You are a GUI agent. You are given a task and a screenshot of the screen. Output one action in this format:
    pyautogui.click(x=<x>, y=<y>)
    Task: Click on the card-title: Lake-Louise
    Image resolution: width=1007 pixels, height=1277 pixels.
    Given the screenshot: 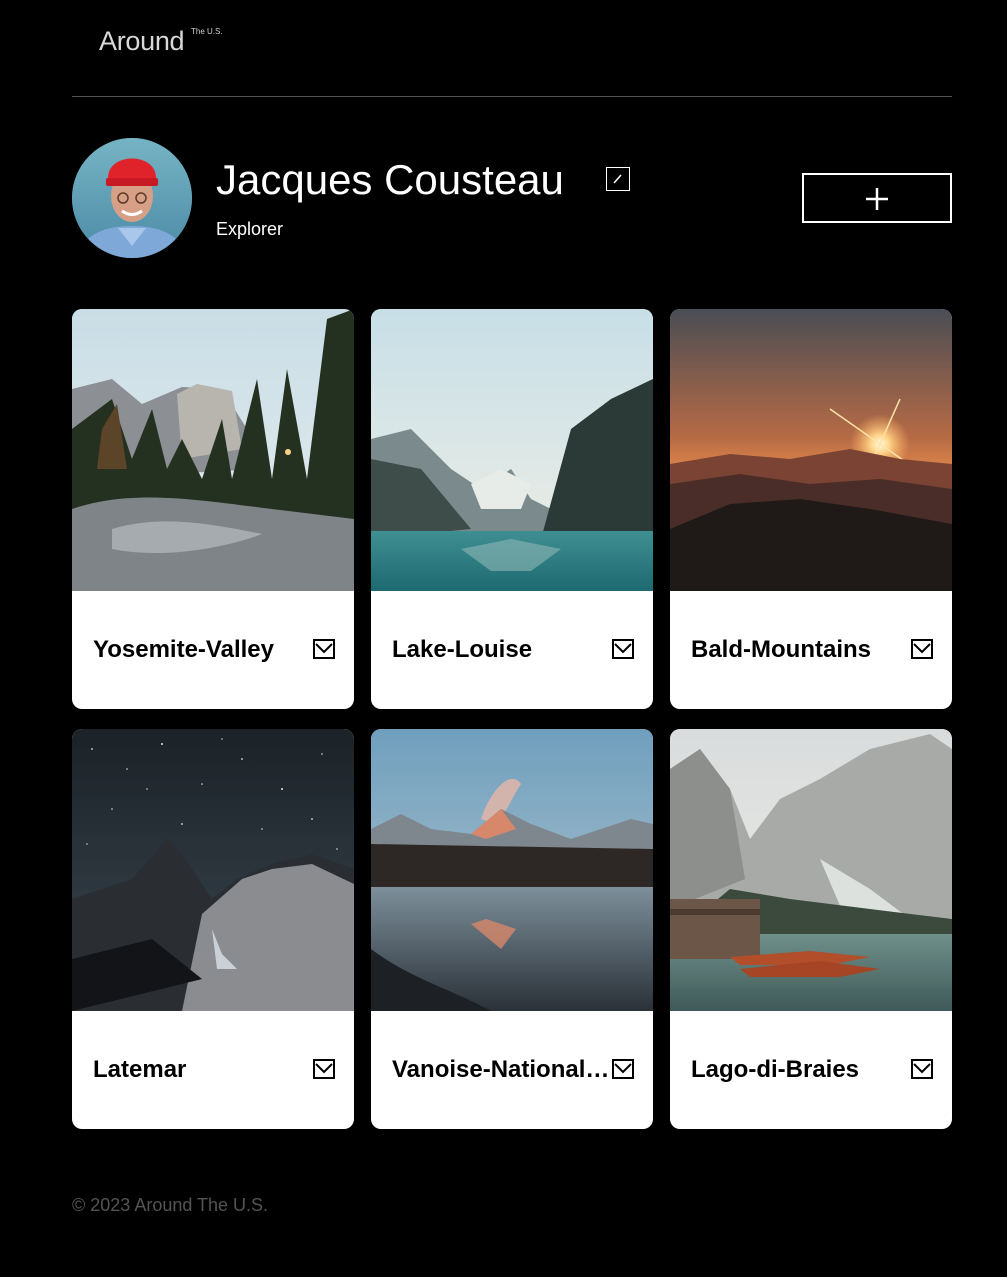 What is the action you would take?
    pyautogui.click(x=462, y=649)
    